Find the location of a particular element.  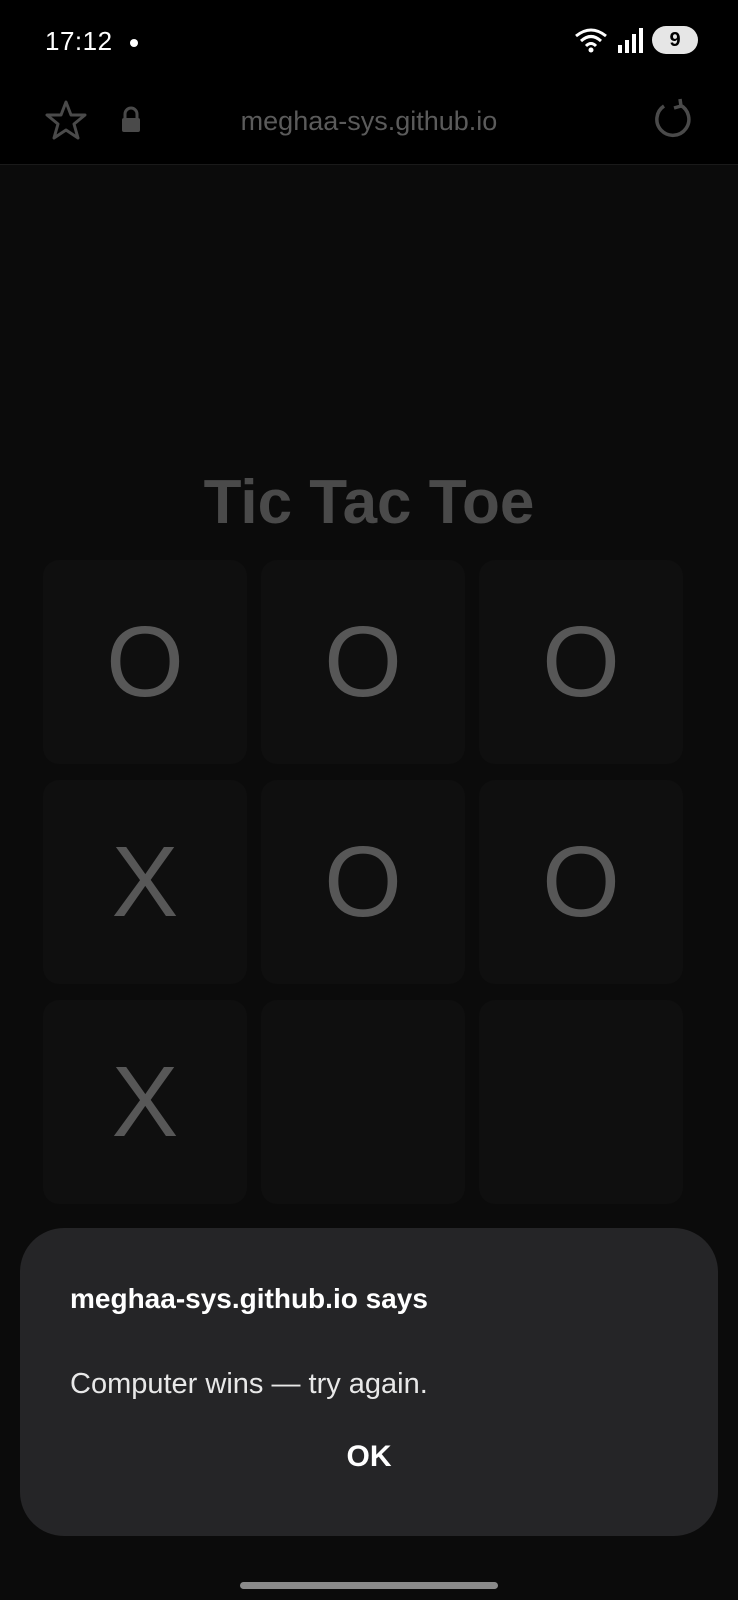

status-time: 17:12 is located at coordinates (79, 41).